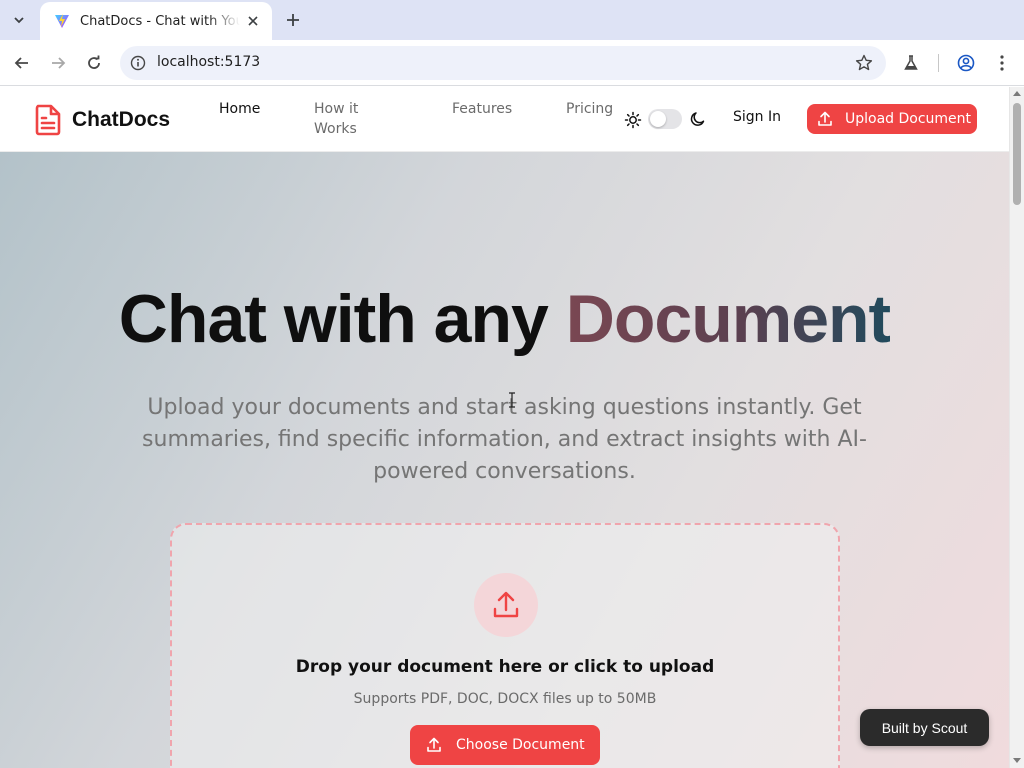  Describe the element at coordinates (924, 727) in the screenshot. I see `built-by-scout-badge: Built by Scout` at that location.